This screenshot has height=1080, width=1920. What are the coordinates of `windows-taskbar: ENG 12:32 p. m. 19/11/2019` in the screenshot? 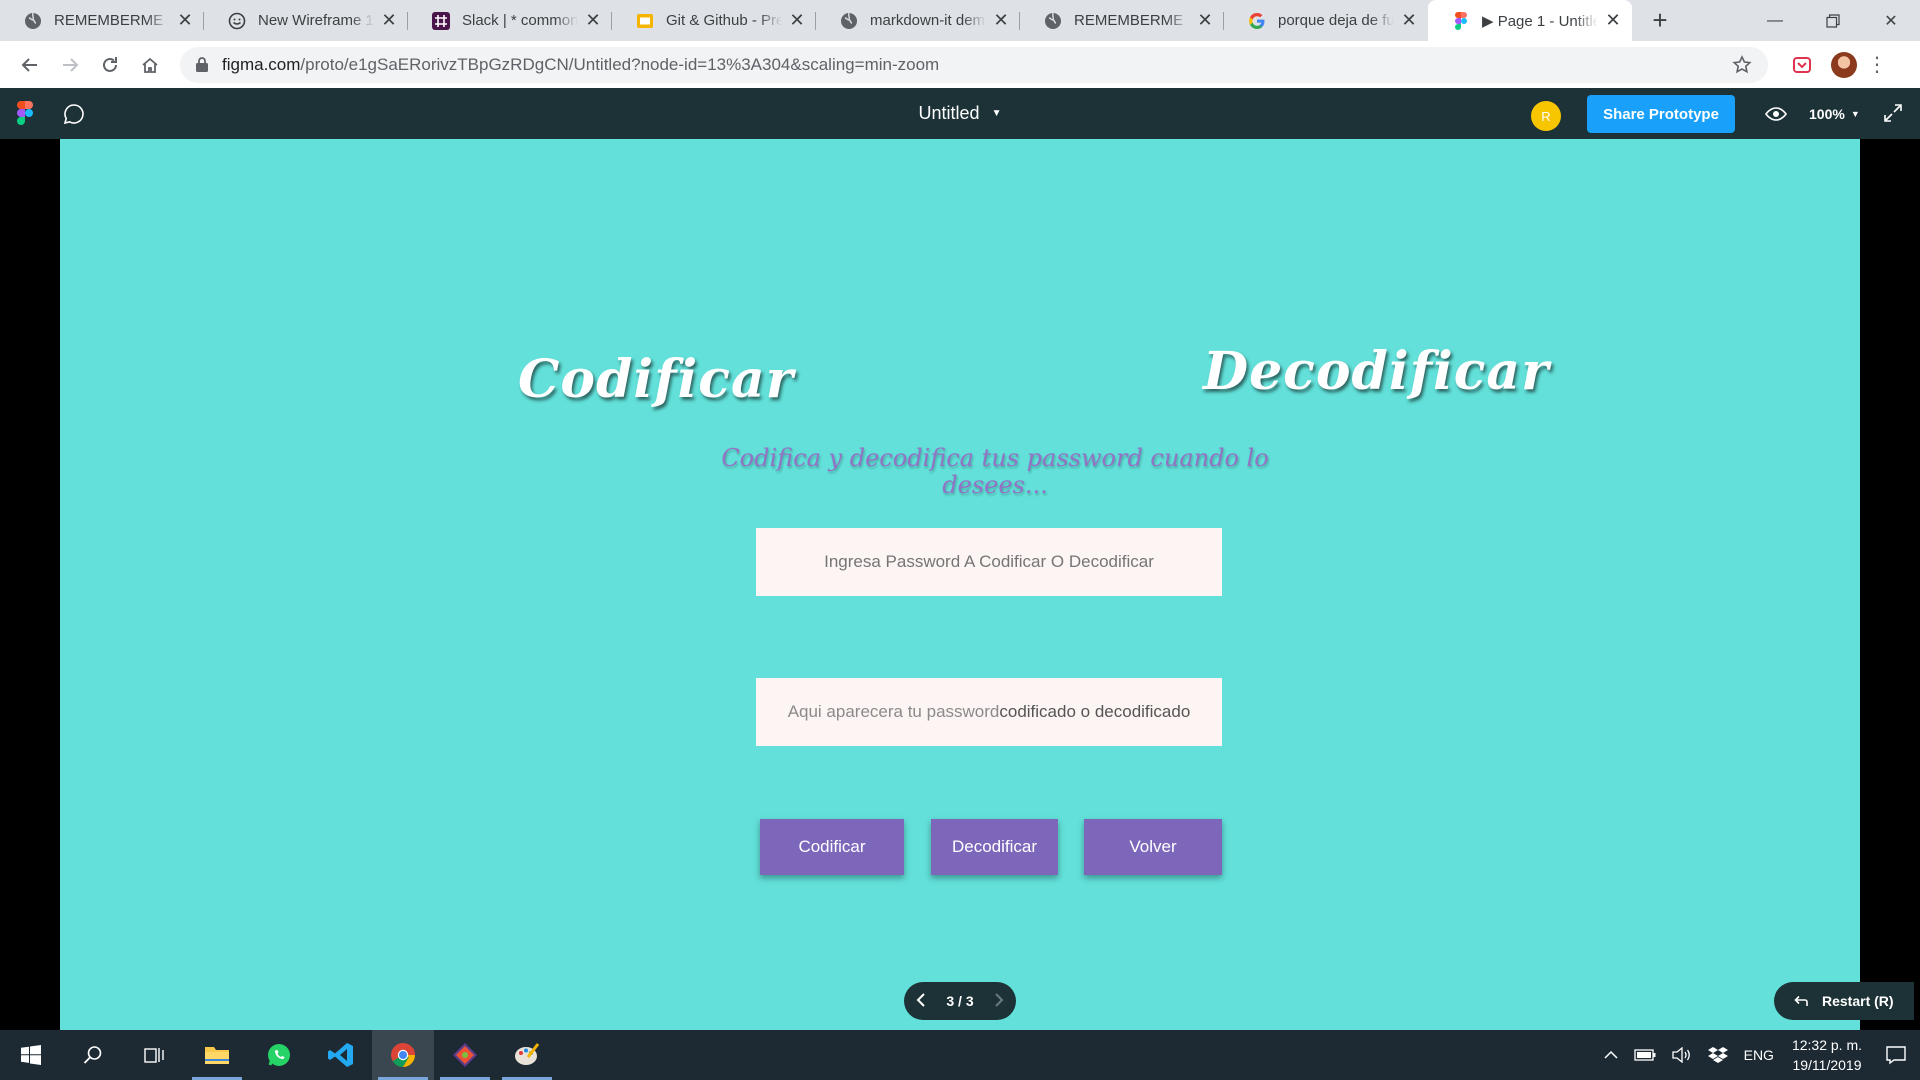 It's located at (960, 1055).